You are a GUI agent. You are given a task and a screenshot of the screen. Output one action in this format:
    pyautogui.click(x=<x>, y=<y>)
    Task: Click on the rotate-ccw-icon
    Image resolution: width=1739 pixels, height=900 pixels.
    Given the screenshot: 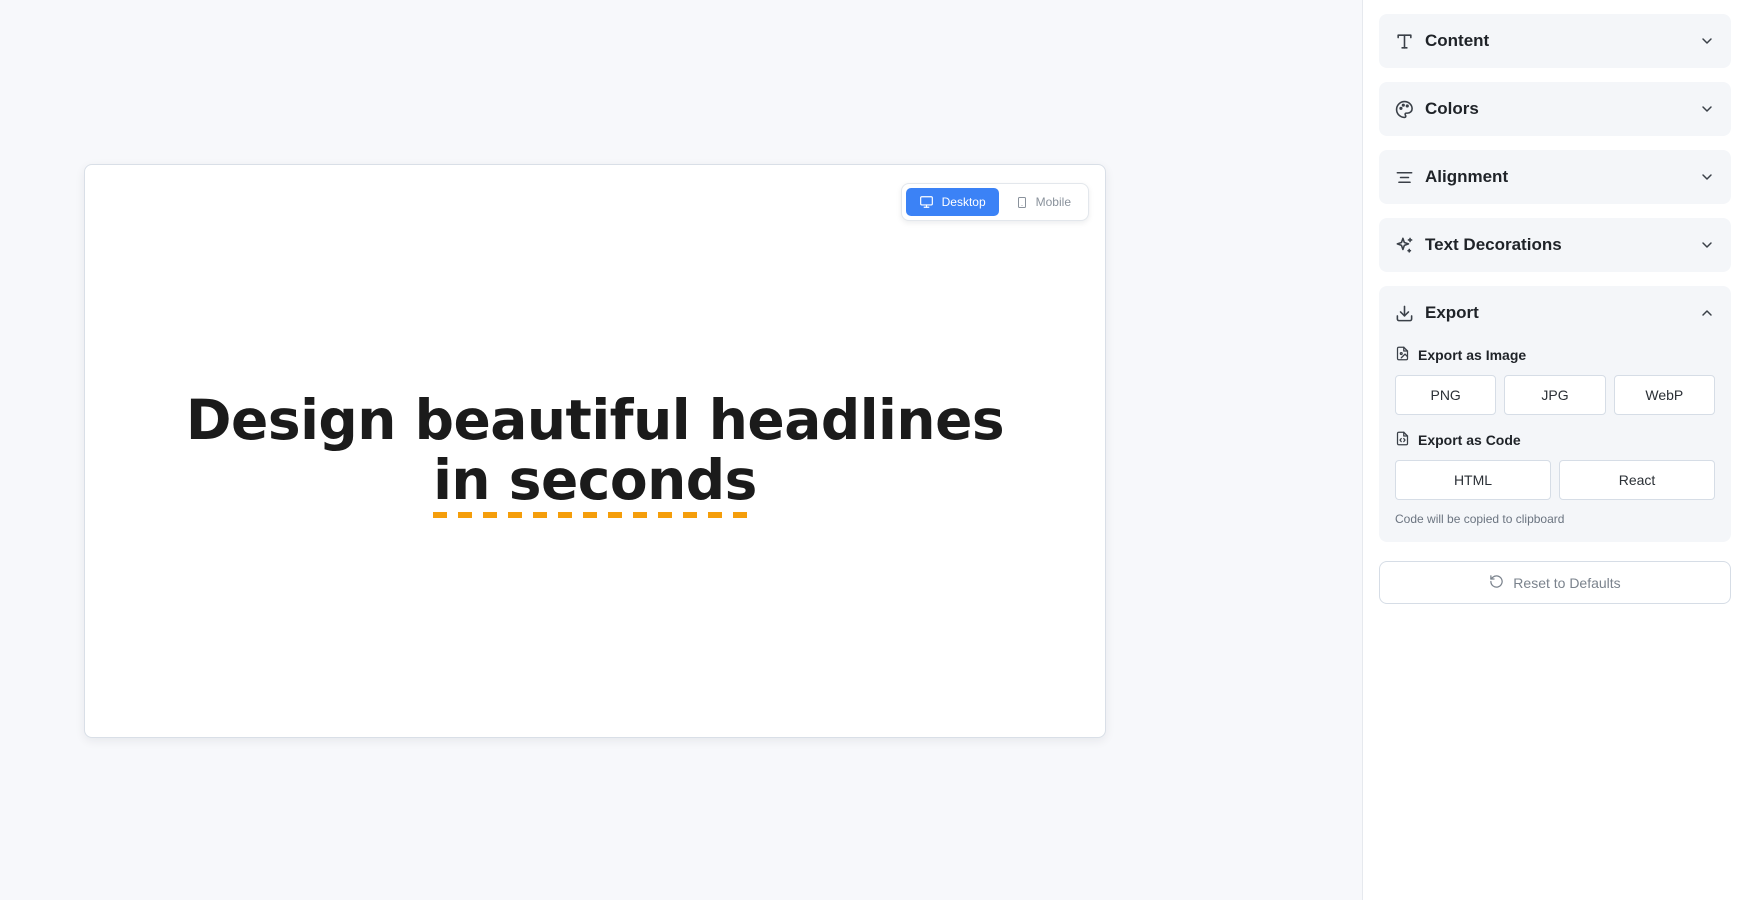 What is the action you would take?
    pyautogui.click(x=1496, y=583)
    